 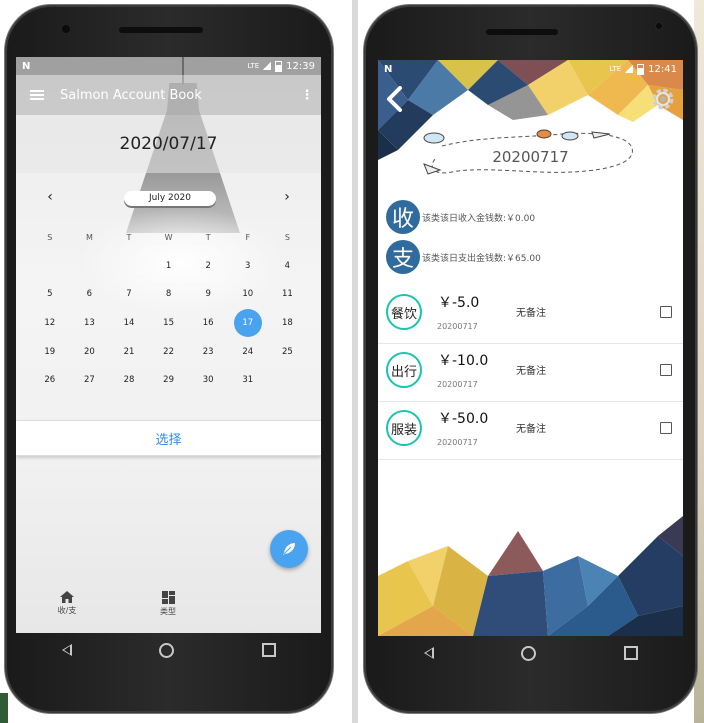 I want to click on calendar-day: 24, so click(x=248, y=352).